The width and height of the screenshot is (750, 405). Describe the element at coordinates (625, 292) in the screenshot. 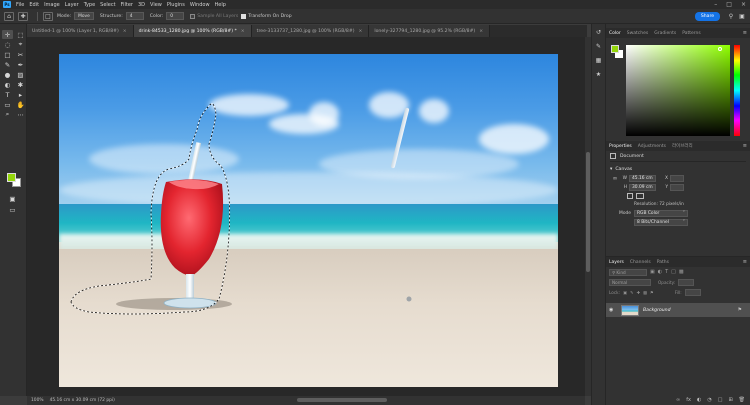

I see `lock-pixels-icon: ▣` at that location.